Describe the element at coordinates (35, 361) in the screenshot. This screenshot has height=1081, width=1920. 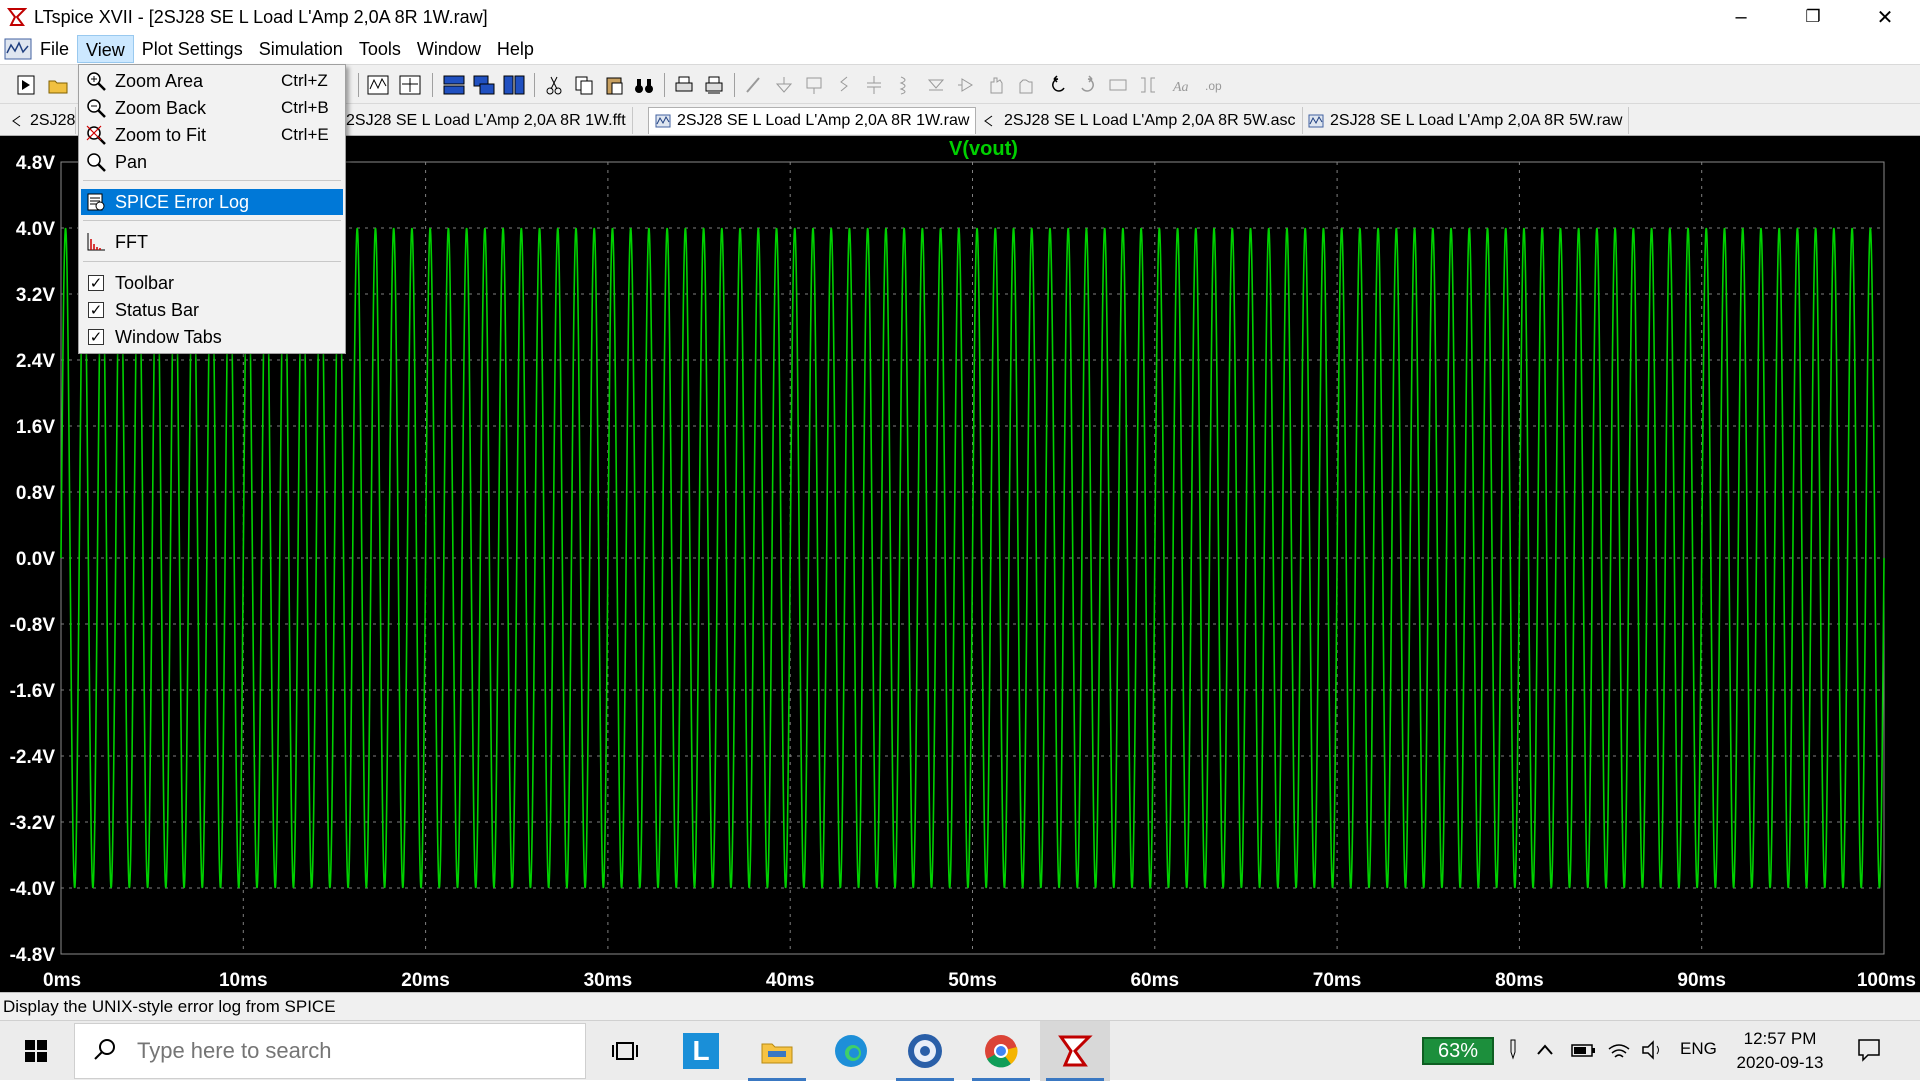
I see `y-tick-label: 2.4V` at that location.